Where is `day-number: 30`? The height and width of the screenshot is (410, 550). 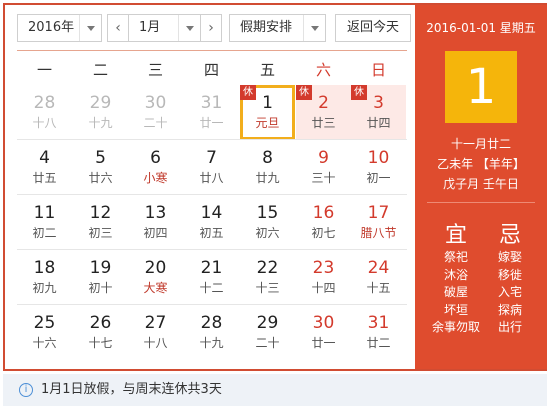 day-number: 30 is located at coordinates (155, 103).